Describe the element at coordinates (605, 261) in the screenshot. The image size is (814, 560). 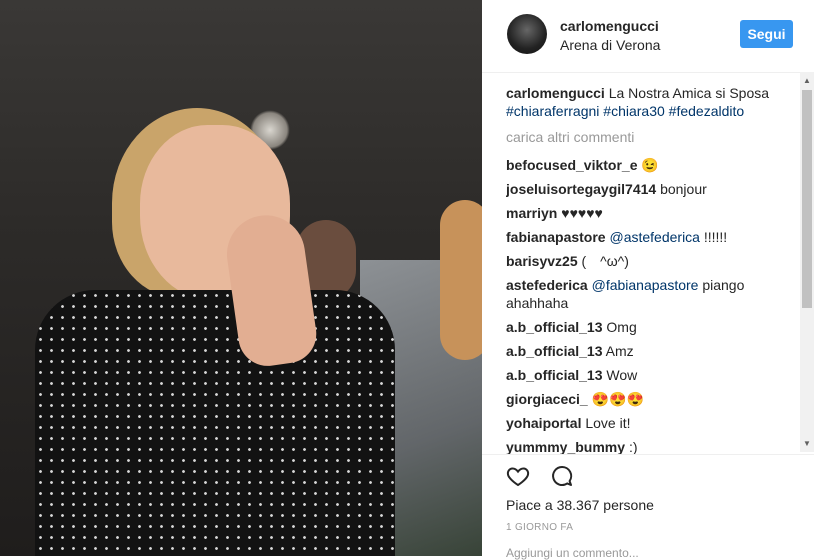
I see `comment-text: ( ^ω^)` at that location.